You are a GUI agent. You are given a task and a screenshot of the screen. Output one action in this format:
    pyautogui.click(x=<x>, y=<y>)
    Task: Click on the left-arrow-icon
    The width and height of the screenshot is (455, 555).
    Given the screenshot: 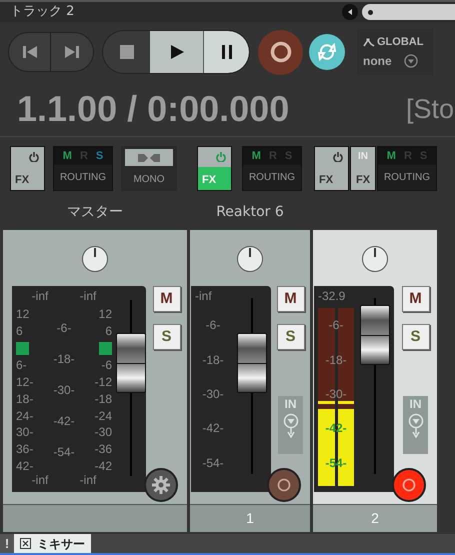 What is the action you would take?
    pyautogui.click(x=350, y=12)
    